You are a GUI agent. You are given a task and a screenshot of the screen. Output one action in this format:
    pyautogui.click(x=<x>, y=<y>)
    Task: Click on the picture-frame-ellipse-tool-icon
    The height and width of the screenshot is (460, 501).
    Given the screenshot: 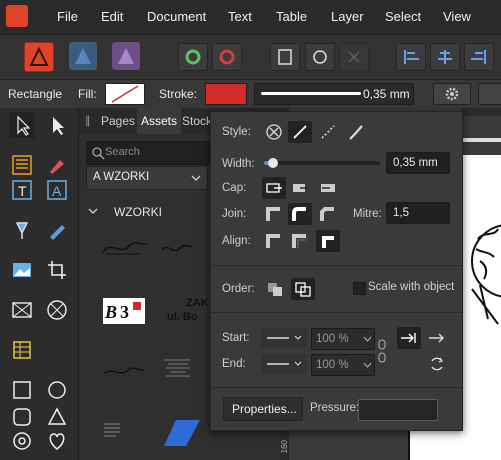 What is the action you would take?
    pyautogui.click(x=57, y=310)
    